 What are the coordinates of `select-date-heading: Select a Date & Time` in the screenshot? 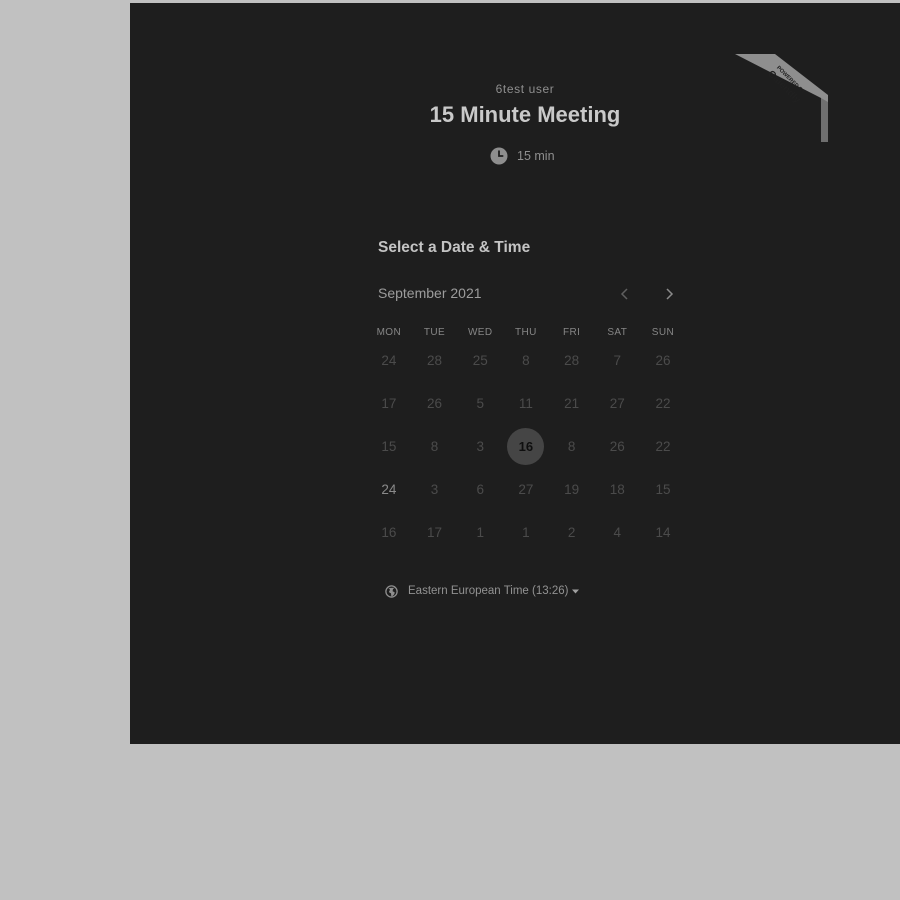 It's located at (454, 247).